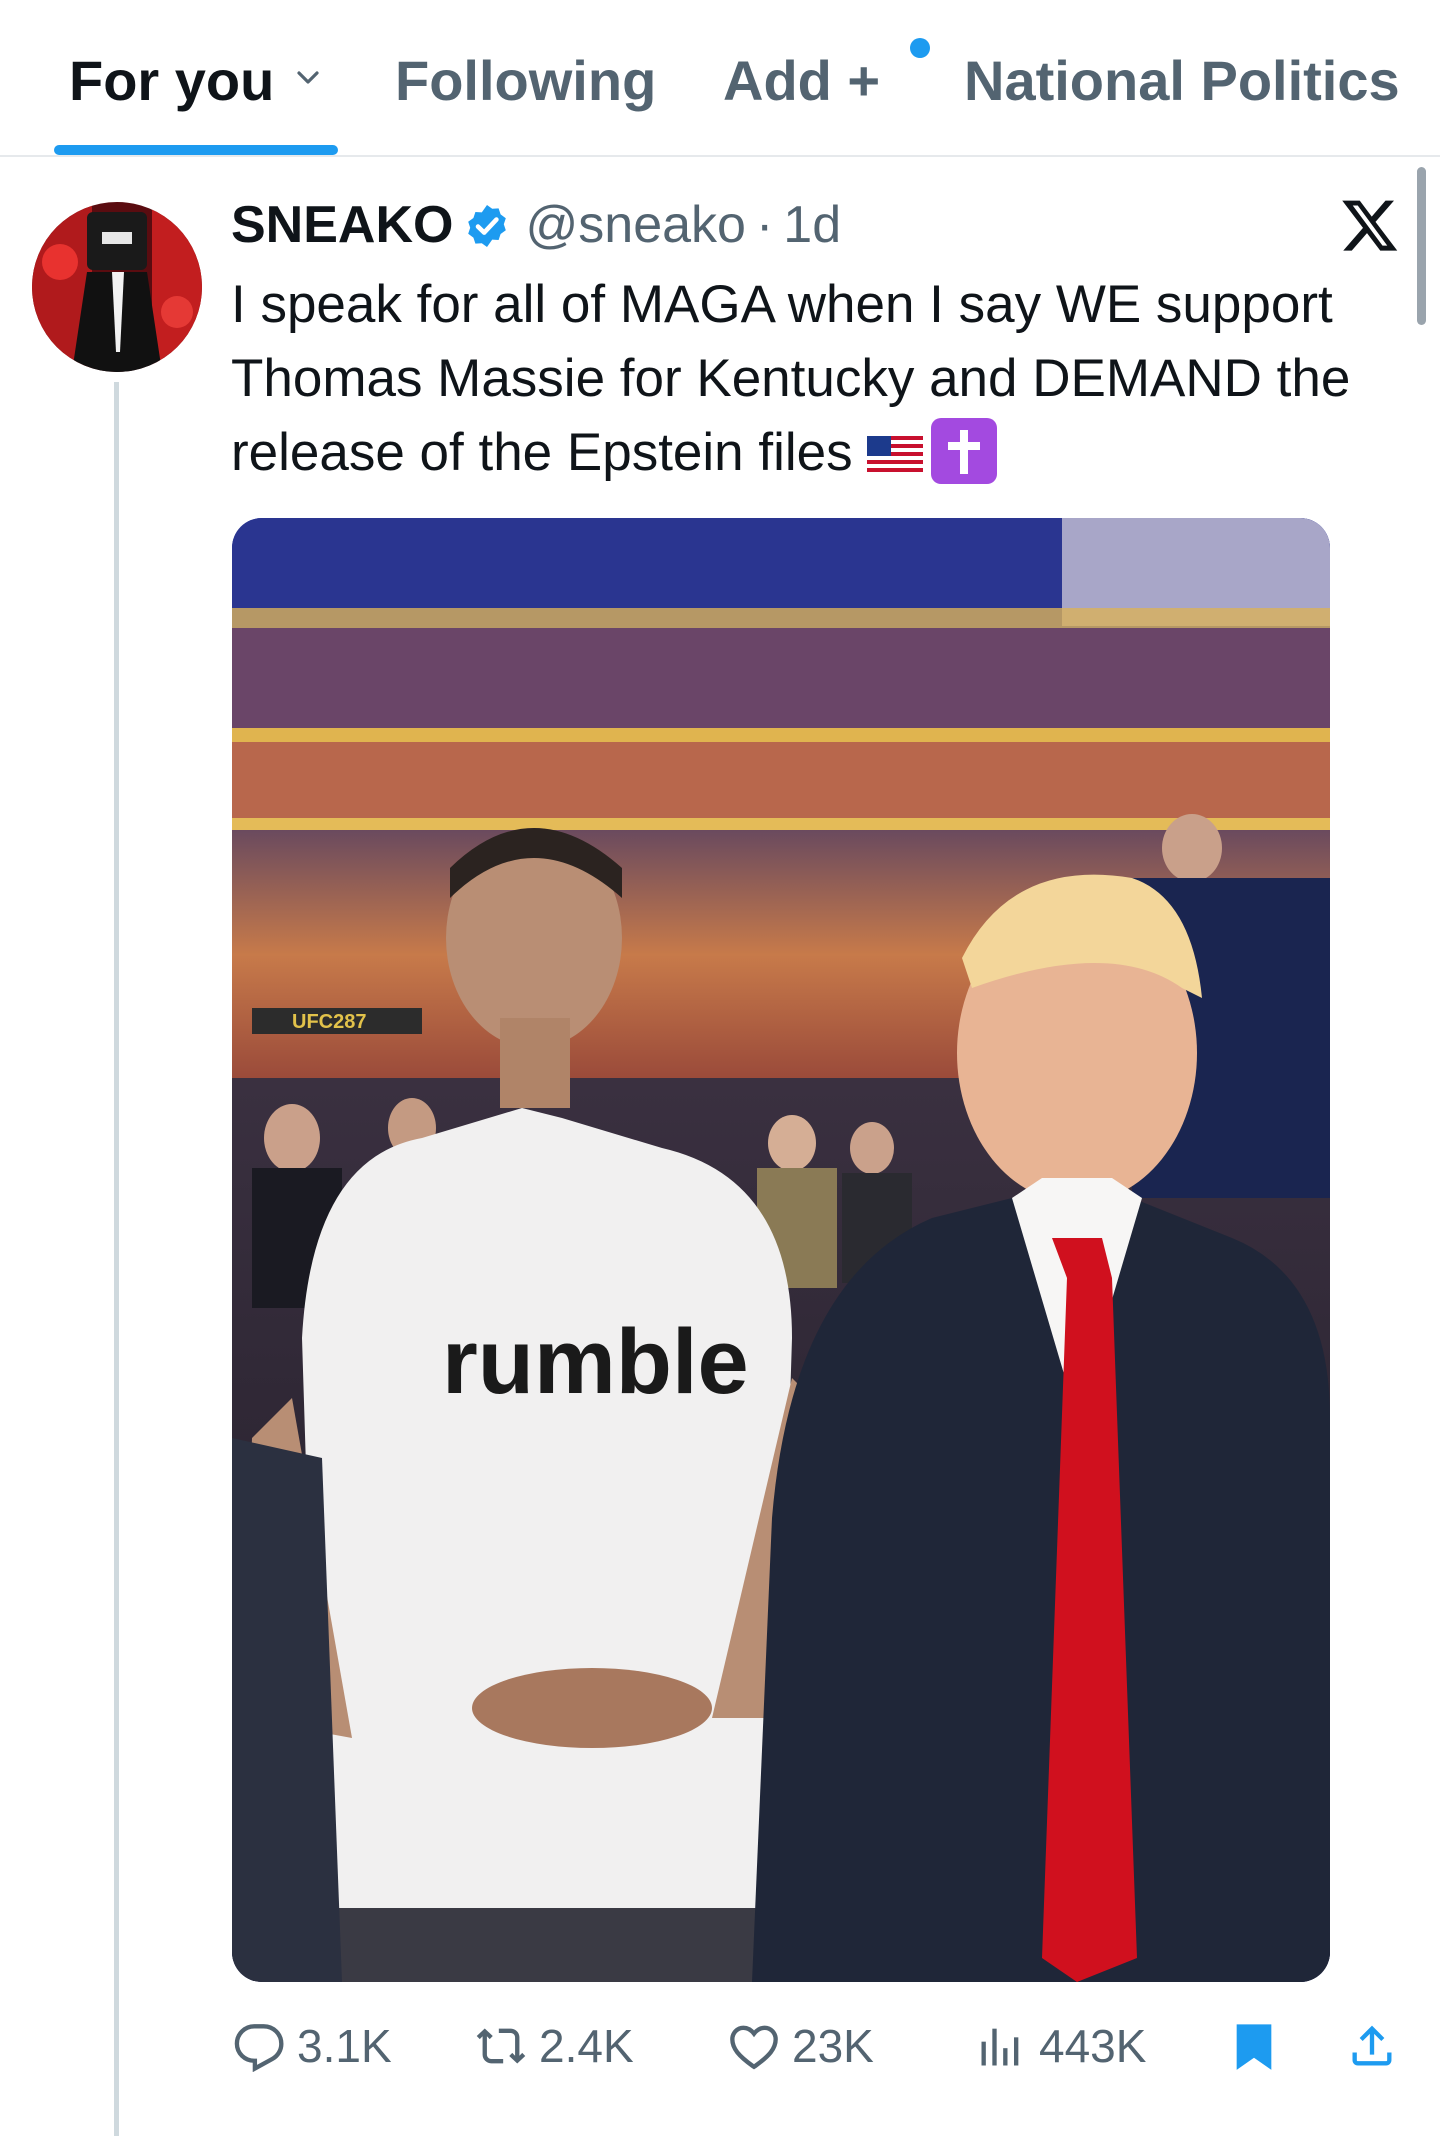 The width and height of the screenshot is (1440, 2136). I want to click on tab-for-you-label: For you, so click(172, 80).